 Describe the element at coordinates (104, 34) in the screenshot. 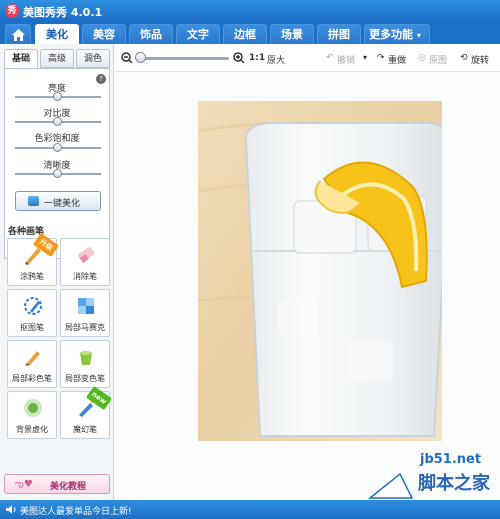

I see `tab-face: 美容` at that location.